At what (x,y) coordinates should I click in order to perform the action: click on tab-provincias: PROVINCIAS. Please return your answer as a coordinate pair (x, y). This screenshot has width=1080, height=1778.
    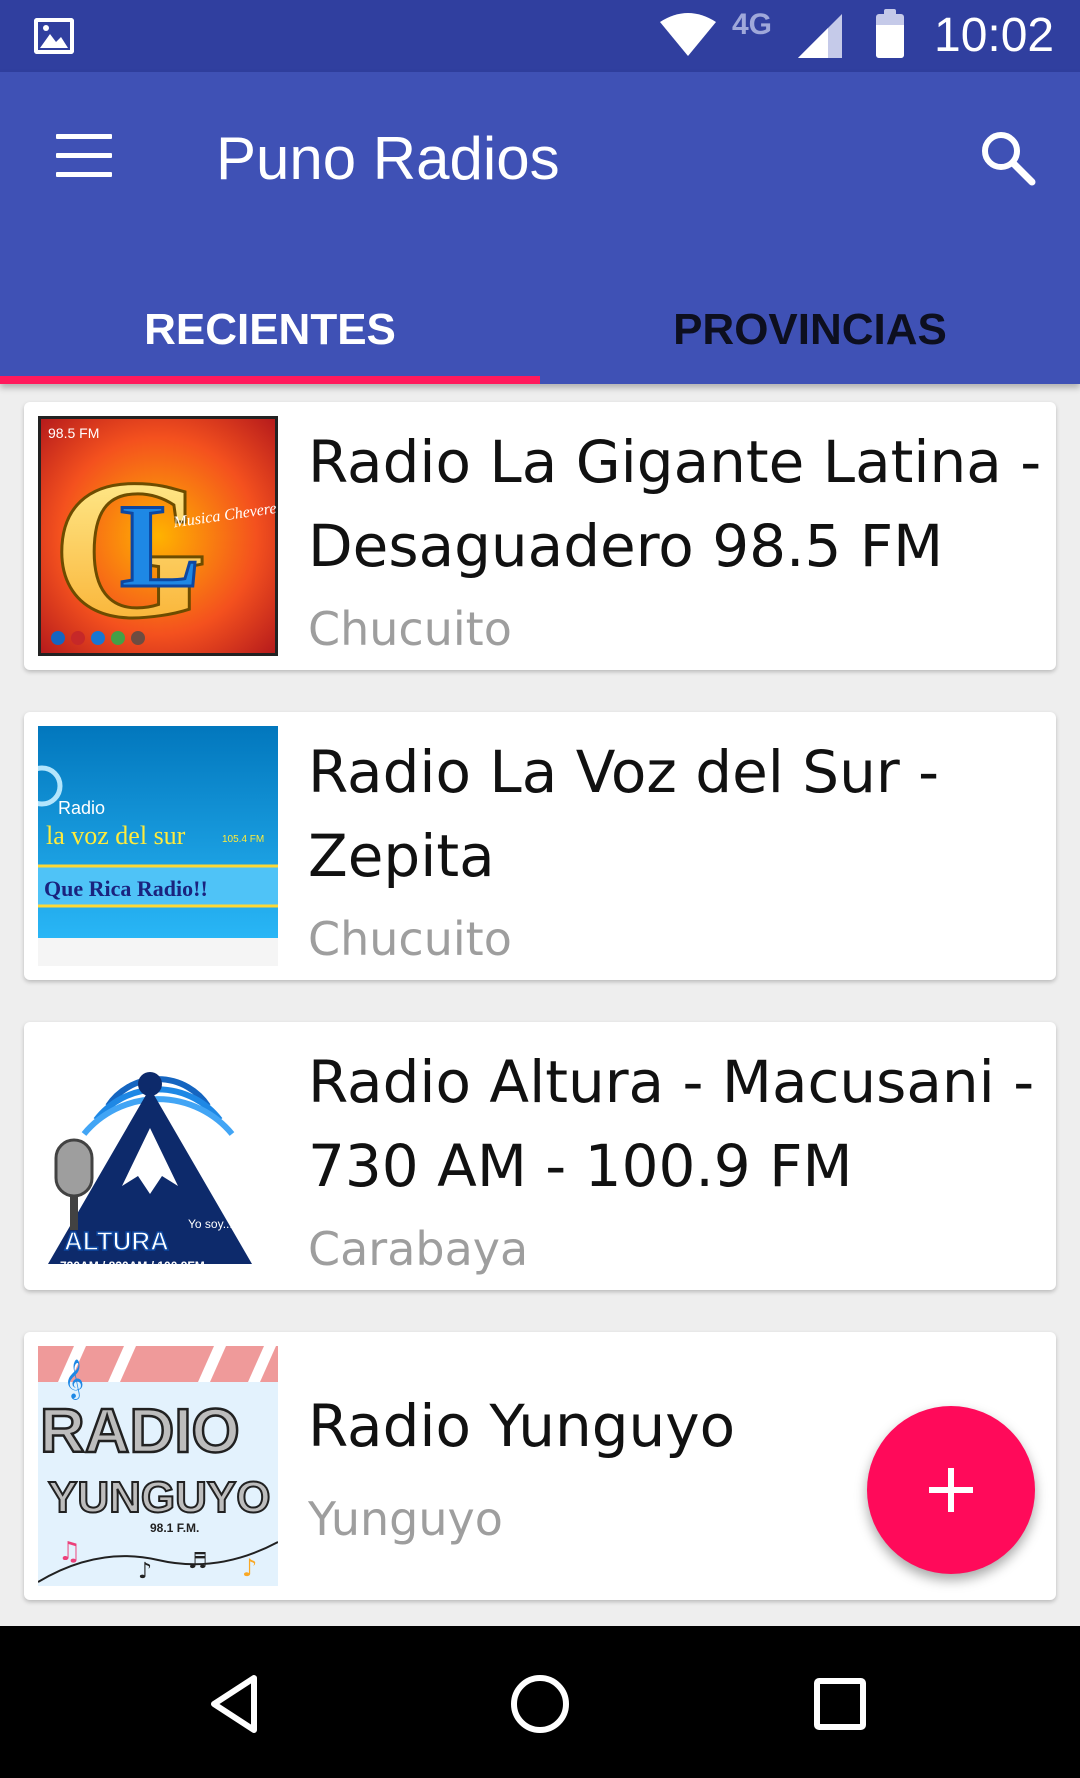
    Looking at the image, I should click on (810, 330).